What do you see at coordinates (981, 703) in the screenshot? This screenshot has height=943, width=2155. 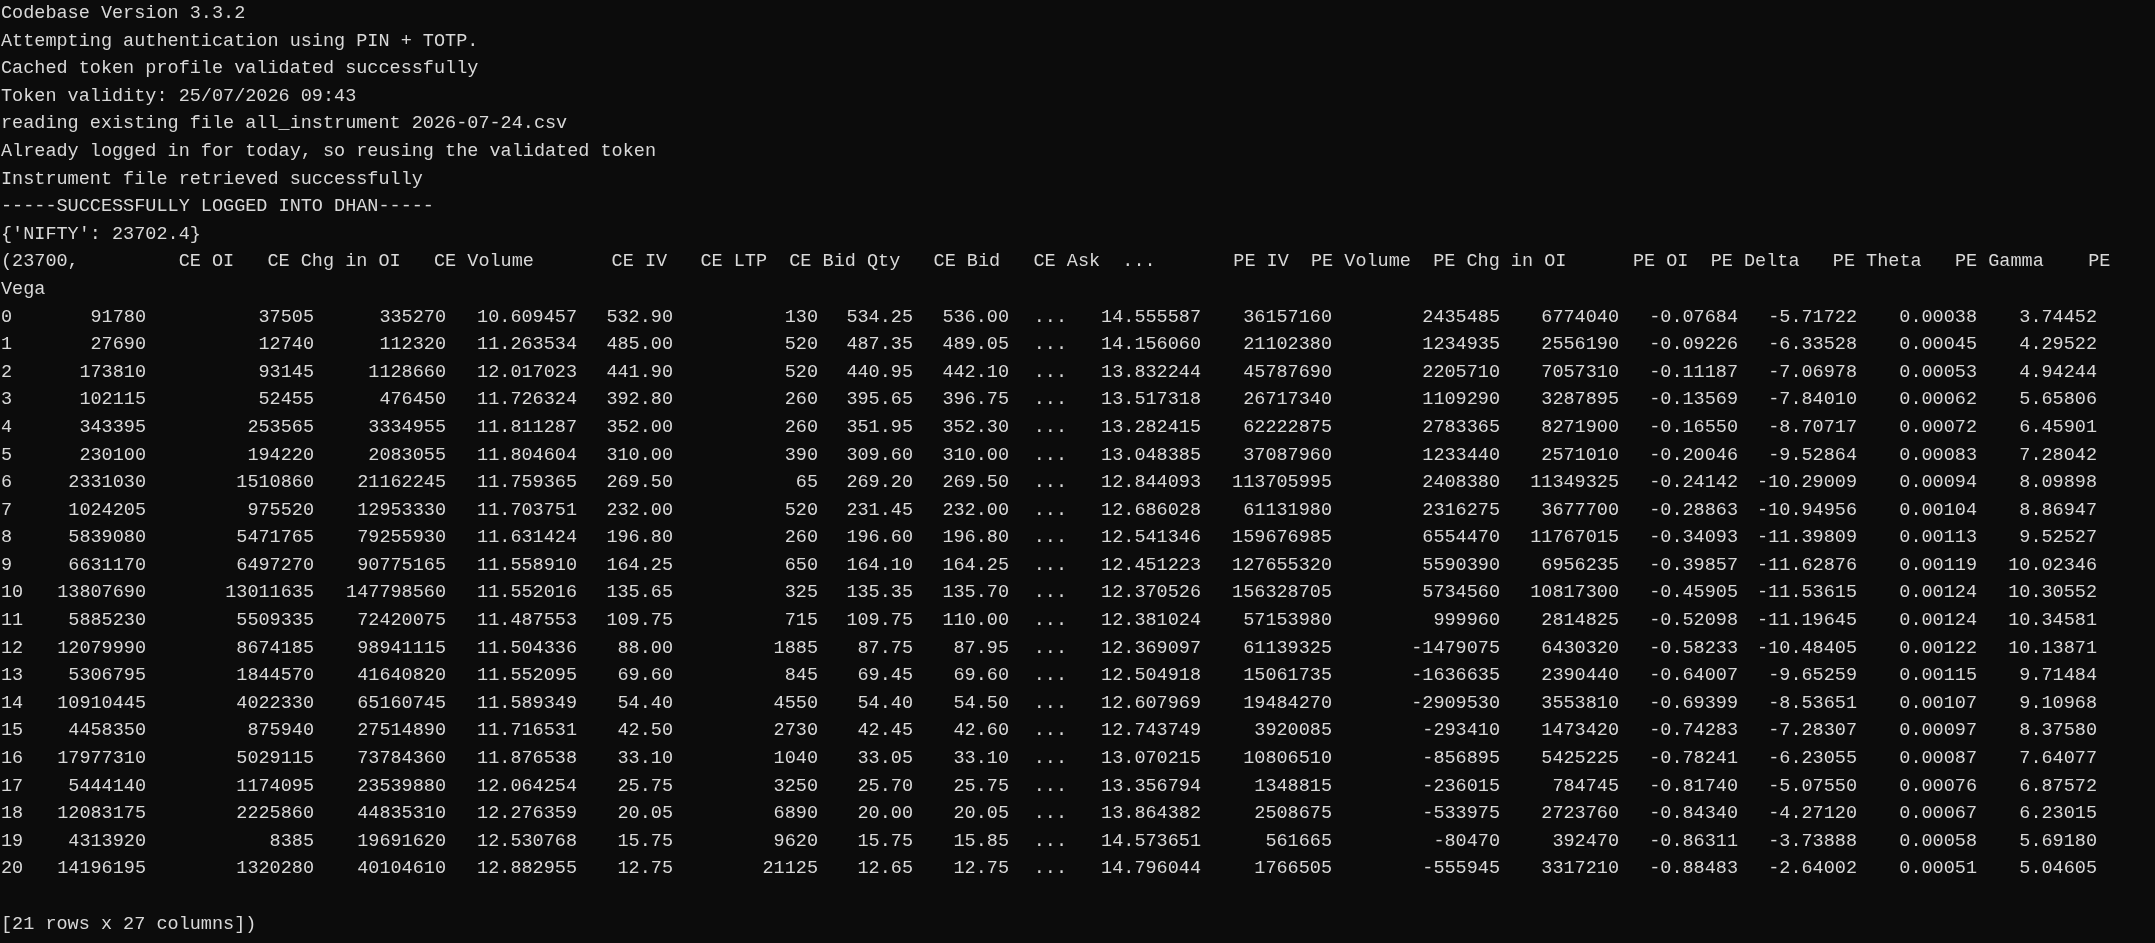 I see `table-cell-text: 54.50` at bounding box center [981, 703].